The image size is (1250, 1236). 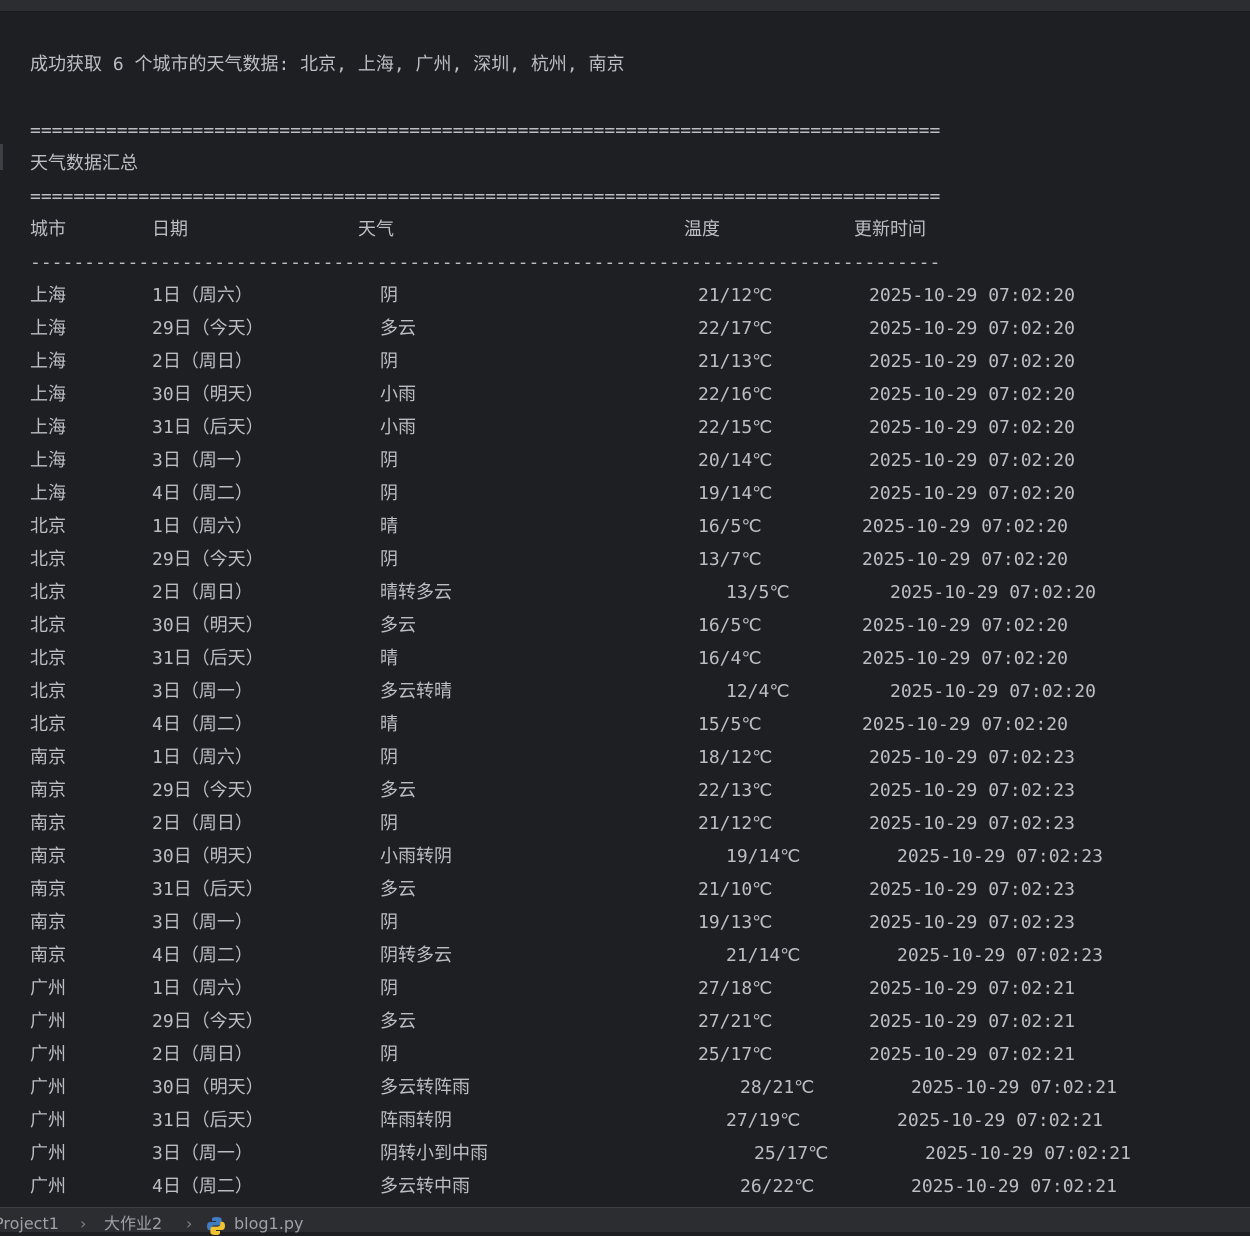 I want to click on row-weather: 阵雨转阴, so click(x=416, y=1120).